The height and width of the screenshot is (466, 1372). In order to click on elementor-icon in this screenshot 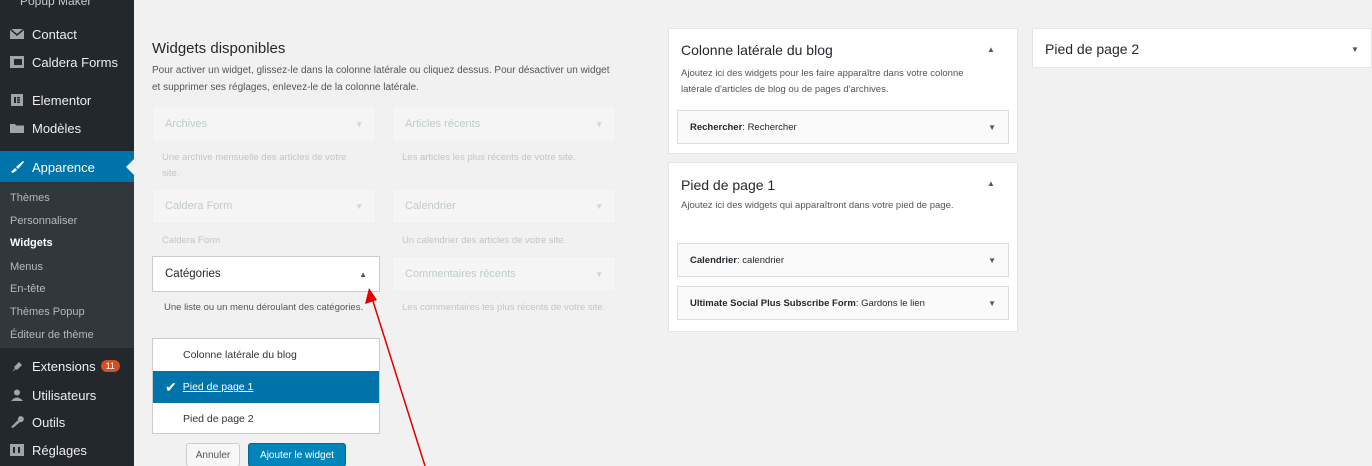, I will do `click(17, 100)`.